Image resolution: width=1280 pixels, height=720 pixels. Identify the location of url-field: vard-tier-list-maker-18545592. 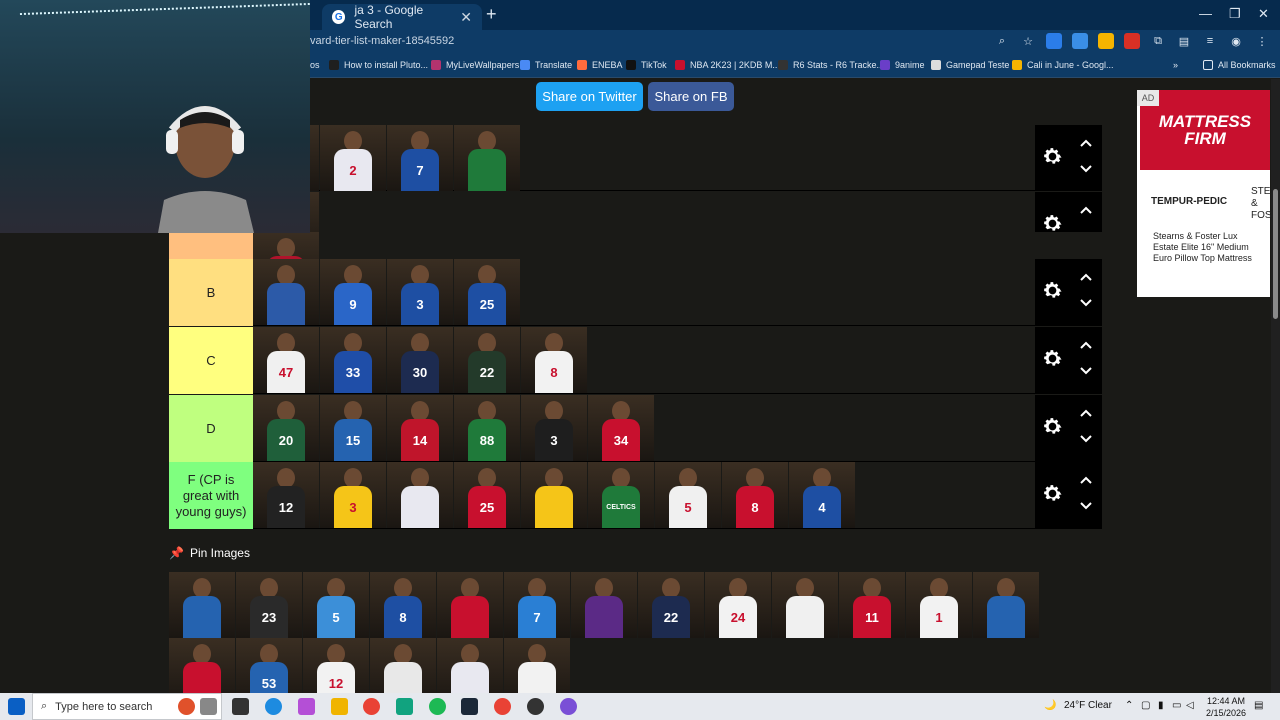
(382, 41).